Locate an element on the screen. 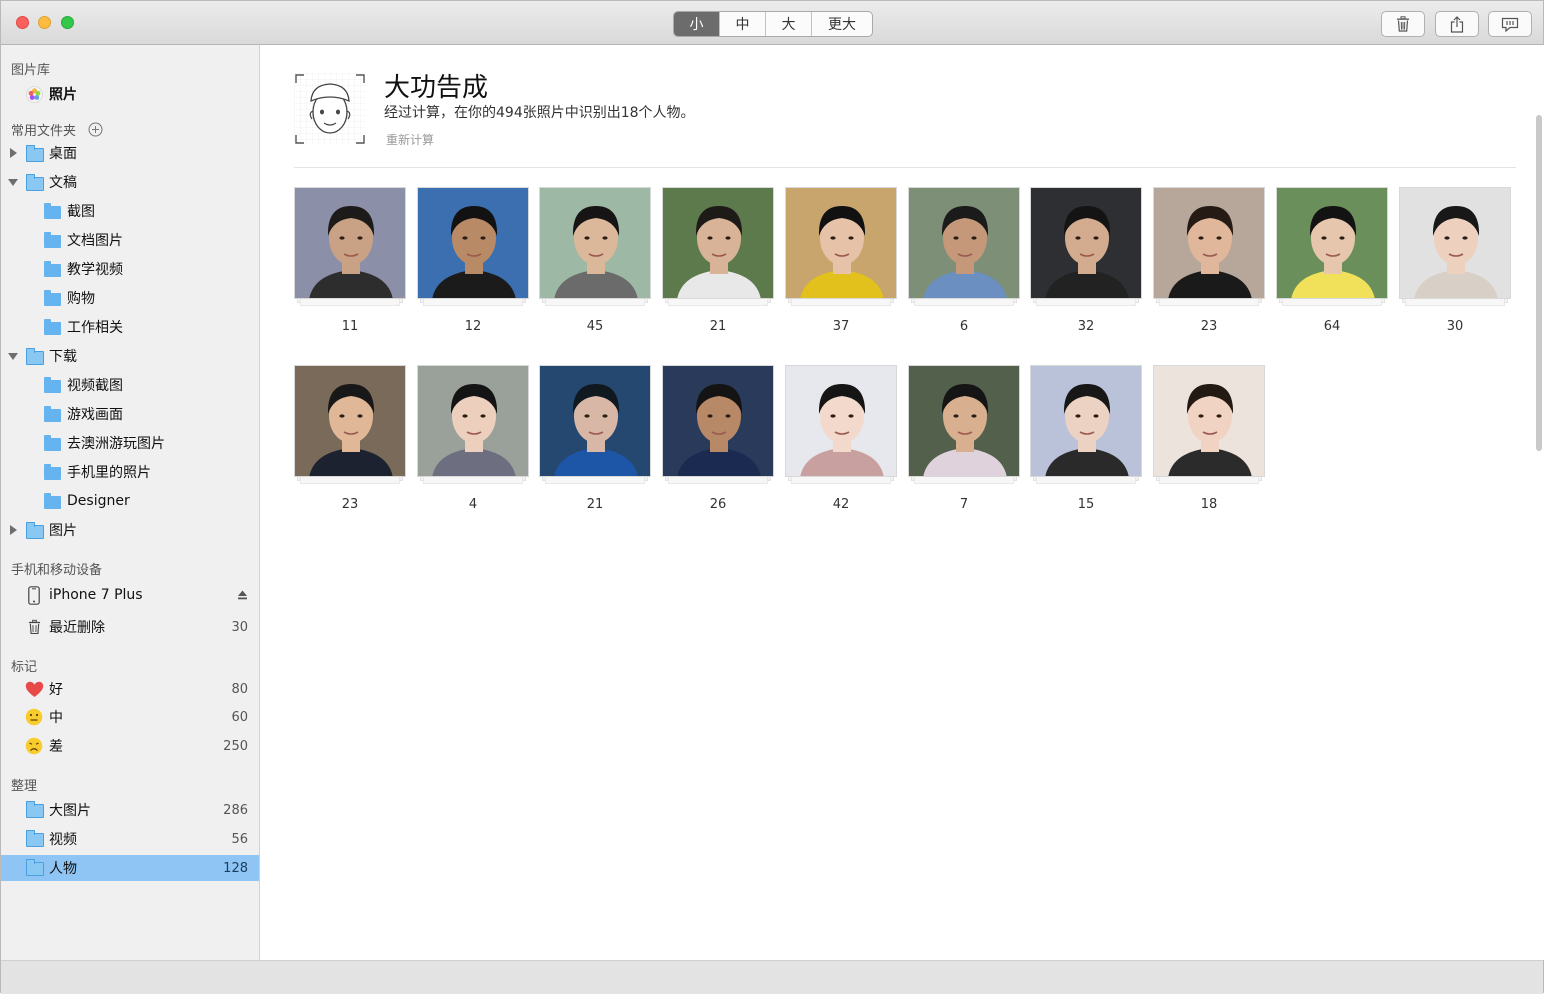 The width and height of the screenshot is (1544, 994). person-card: 11 is located at coordinates (350, 243).